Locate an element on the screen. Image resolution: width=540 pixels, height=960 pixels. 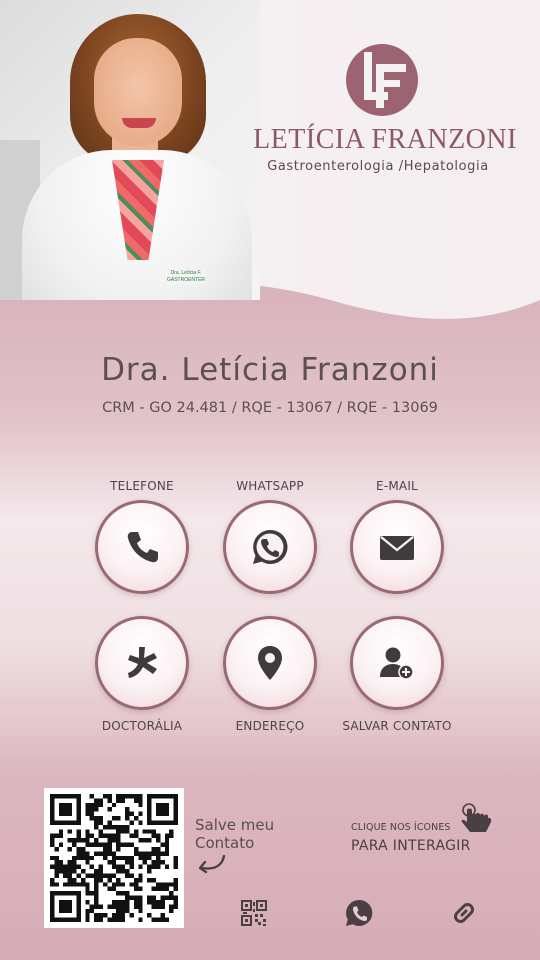
hint-interact: PARA INTERAGIR is located at coordinates (411, 846).